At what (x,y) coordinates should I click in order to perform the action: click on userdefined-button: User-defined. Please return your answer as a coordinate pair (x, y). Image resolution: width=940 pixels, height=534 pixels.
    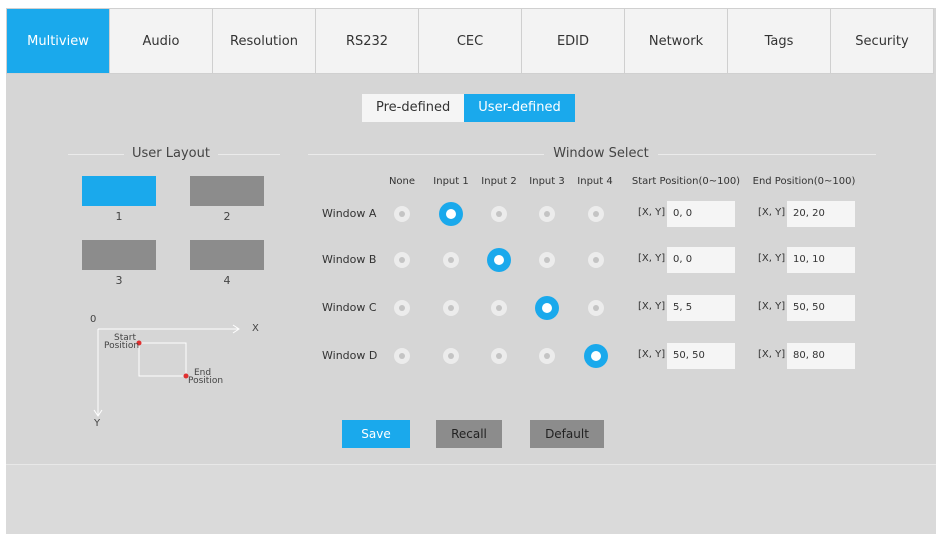
    Looking at the image, I should click on (519, 108).